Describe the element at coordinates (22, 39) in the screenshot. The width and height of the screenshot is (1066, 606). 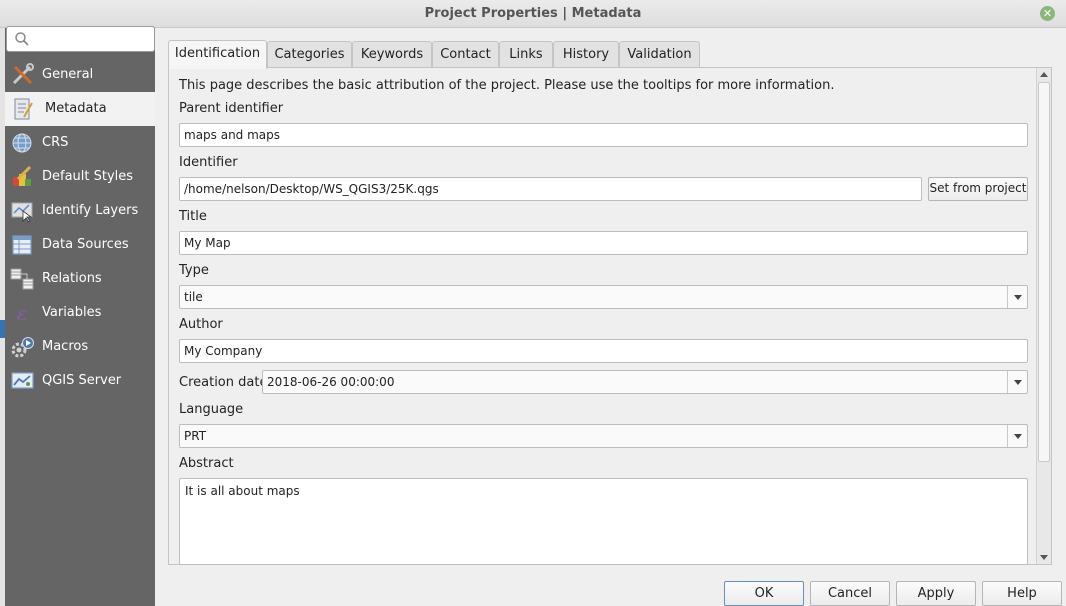
I see `search-icon` at that location.